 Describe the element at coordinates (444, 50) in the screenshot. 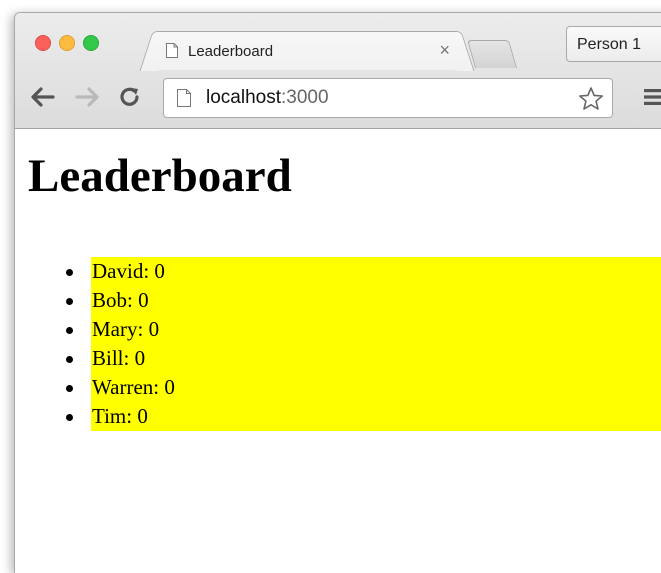

I see `tab-close-icon: ×` at that location.